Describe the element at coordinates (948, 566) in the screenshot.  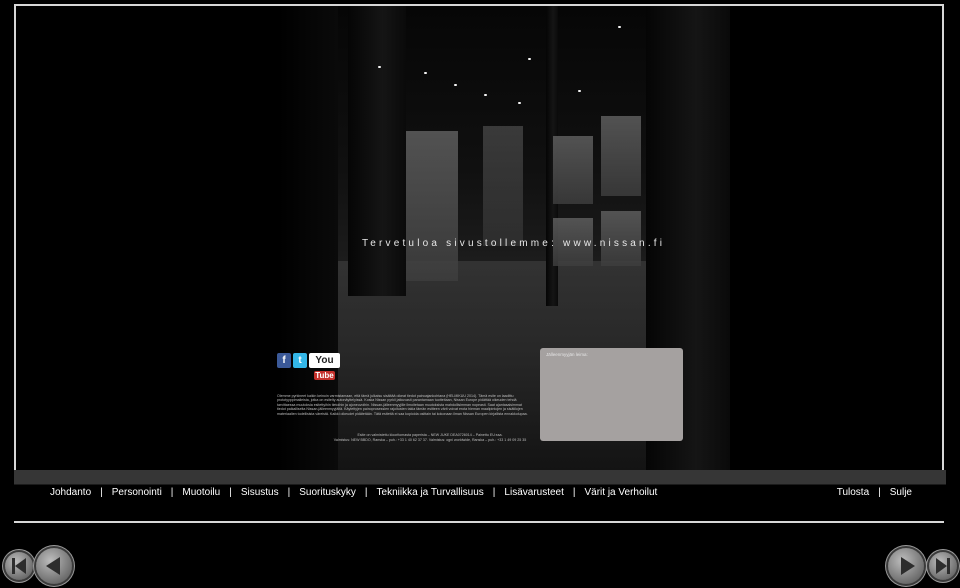
I see `bar-icon` at that location.